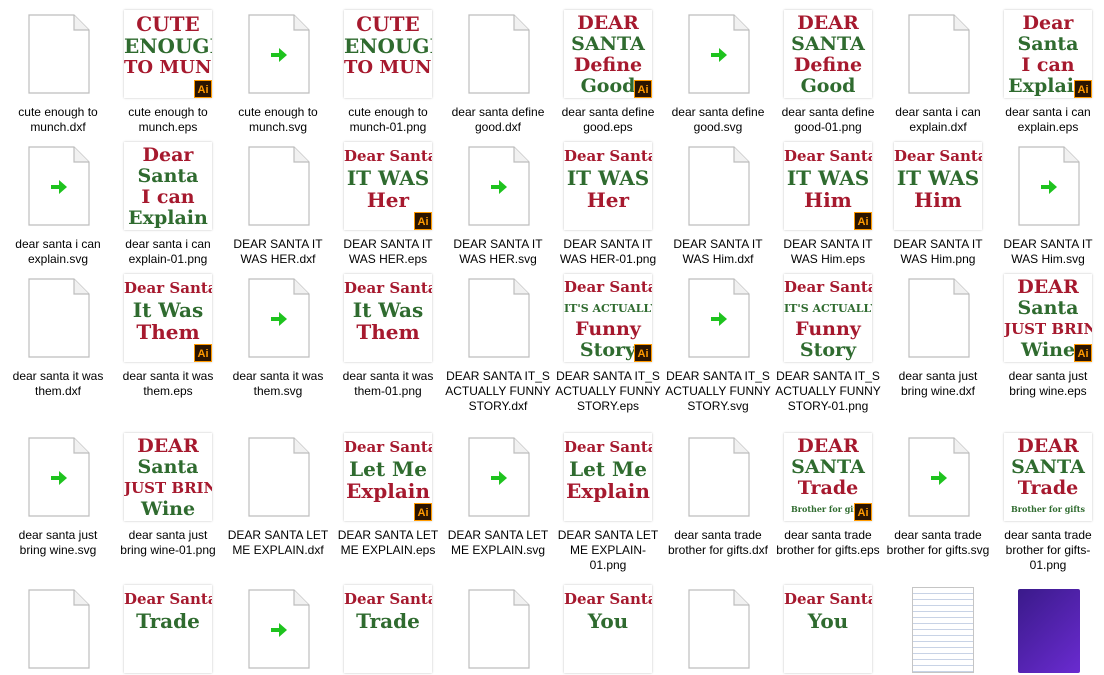  What do you see at coordinates (1048, 329) in the screenshot?
I see `design-text: JUST BRING` at bounding box center [1048, 329].